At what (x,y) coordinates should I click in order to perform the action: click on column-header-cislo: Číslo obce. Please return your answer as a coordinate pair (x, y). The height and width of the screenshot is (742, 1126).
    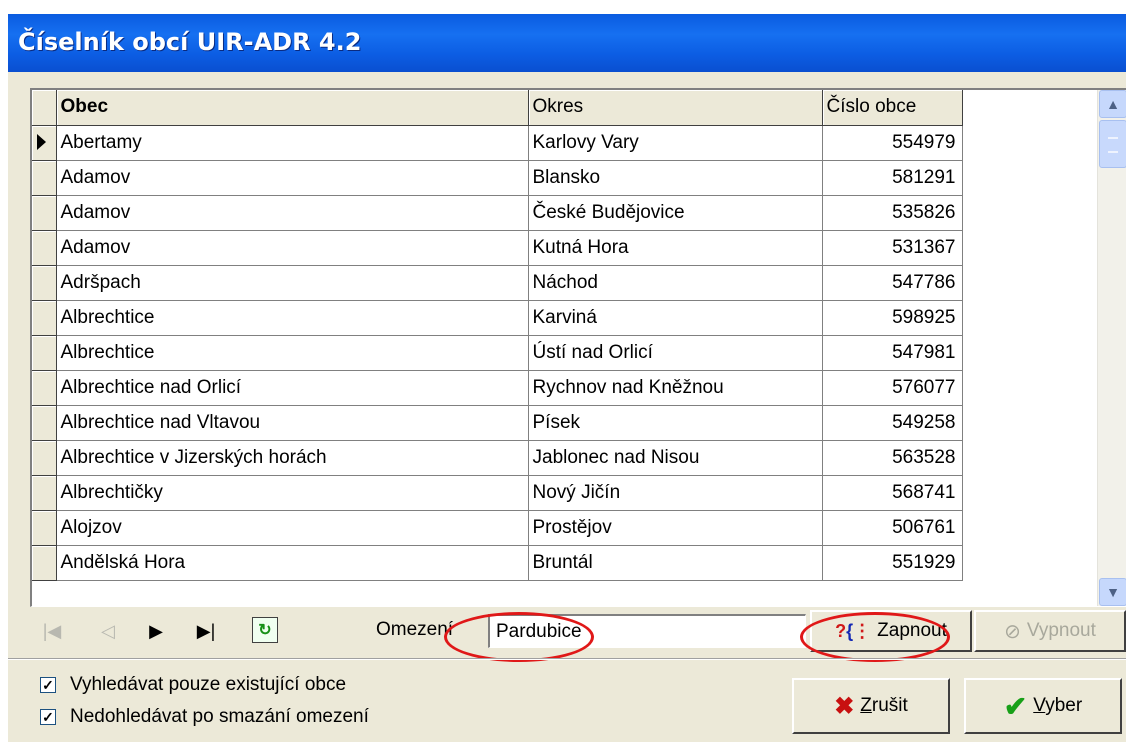
    Looking at the image, I should click on (892, 108).